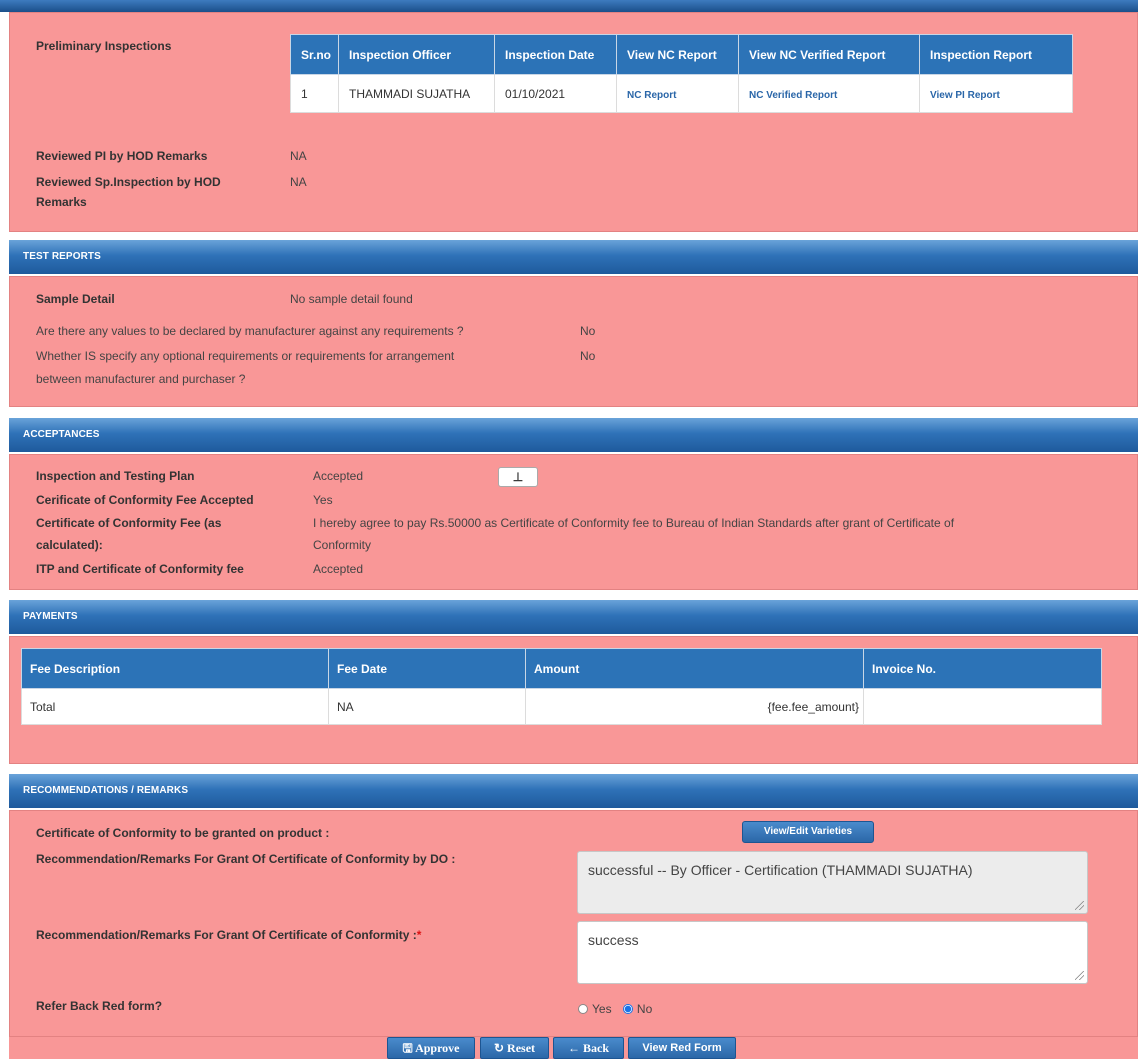 This screenshot has height=1059, width=1138. What do you see at coordinates (996, 54) in the screenshot?
I see `col-inspection-report: Inspection Report` at bounding box center [996, 54].